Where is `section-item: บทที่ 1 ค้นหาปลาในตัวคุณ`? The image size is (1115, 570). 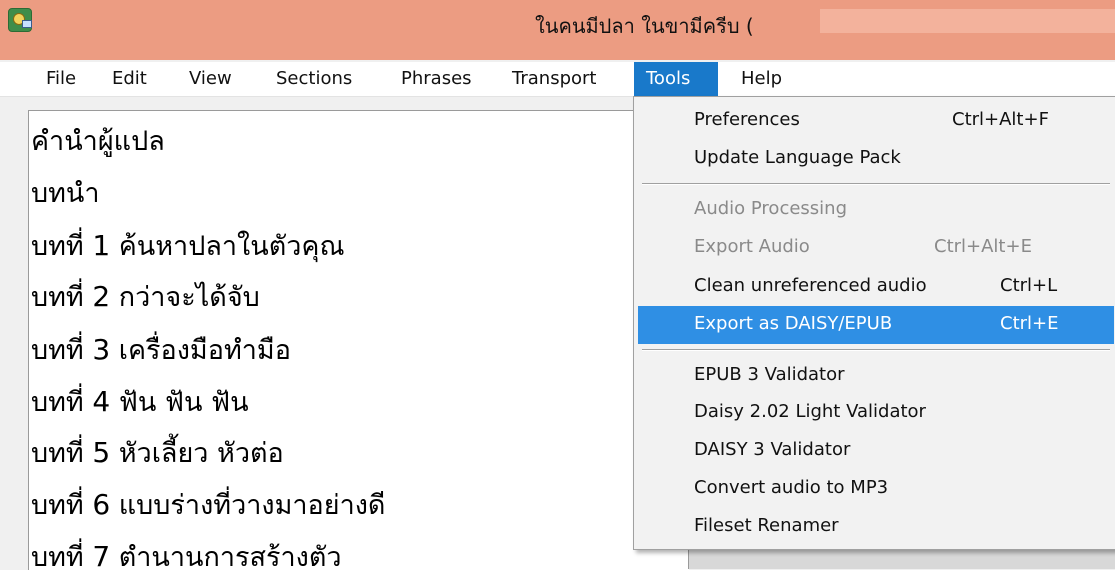
section-item: บทที่ 1 ค้นหาปลาในตัวคุณ is located at coordinates (188, 245).